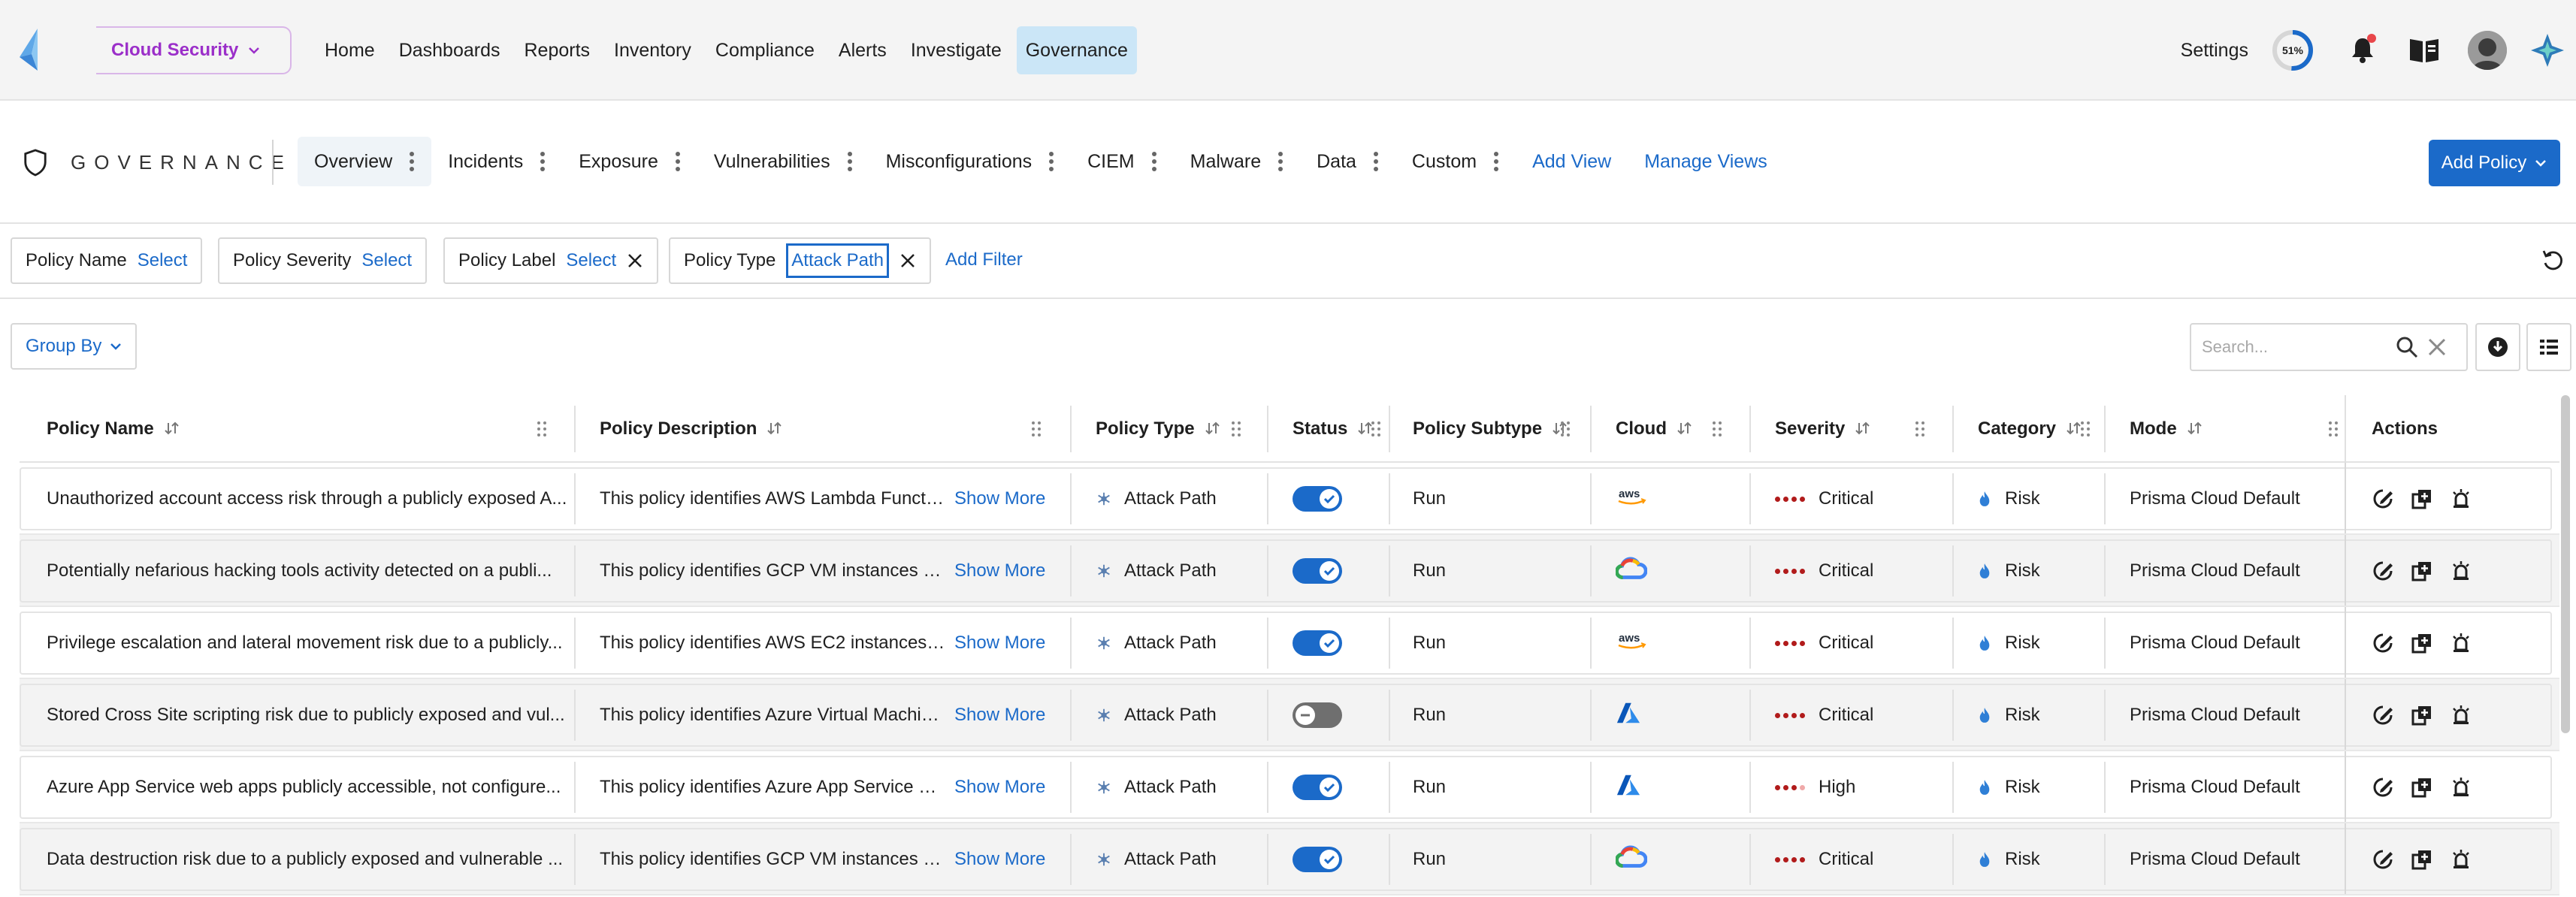 The image size is (2576, 897). Describe the element at coordinates (34, 49) in the screenshot. I see `prisma-logo-icon` at that location.